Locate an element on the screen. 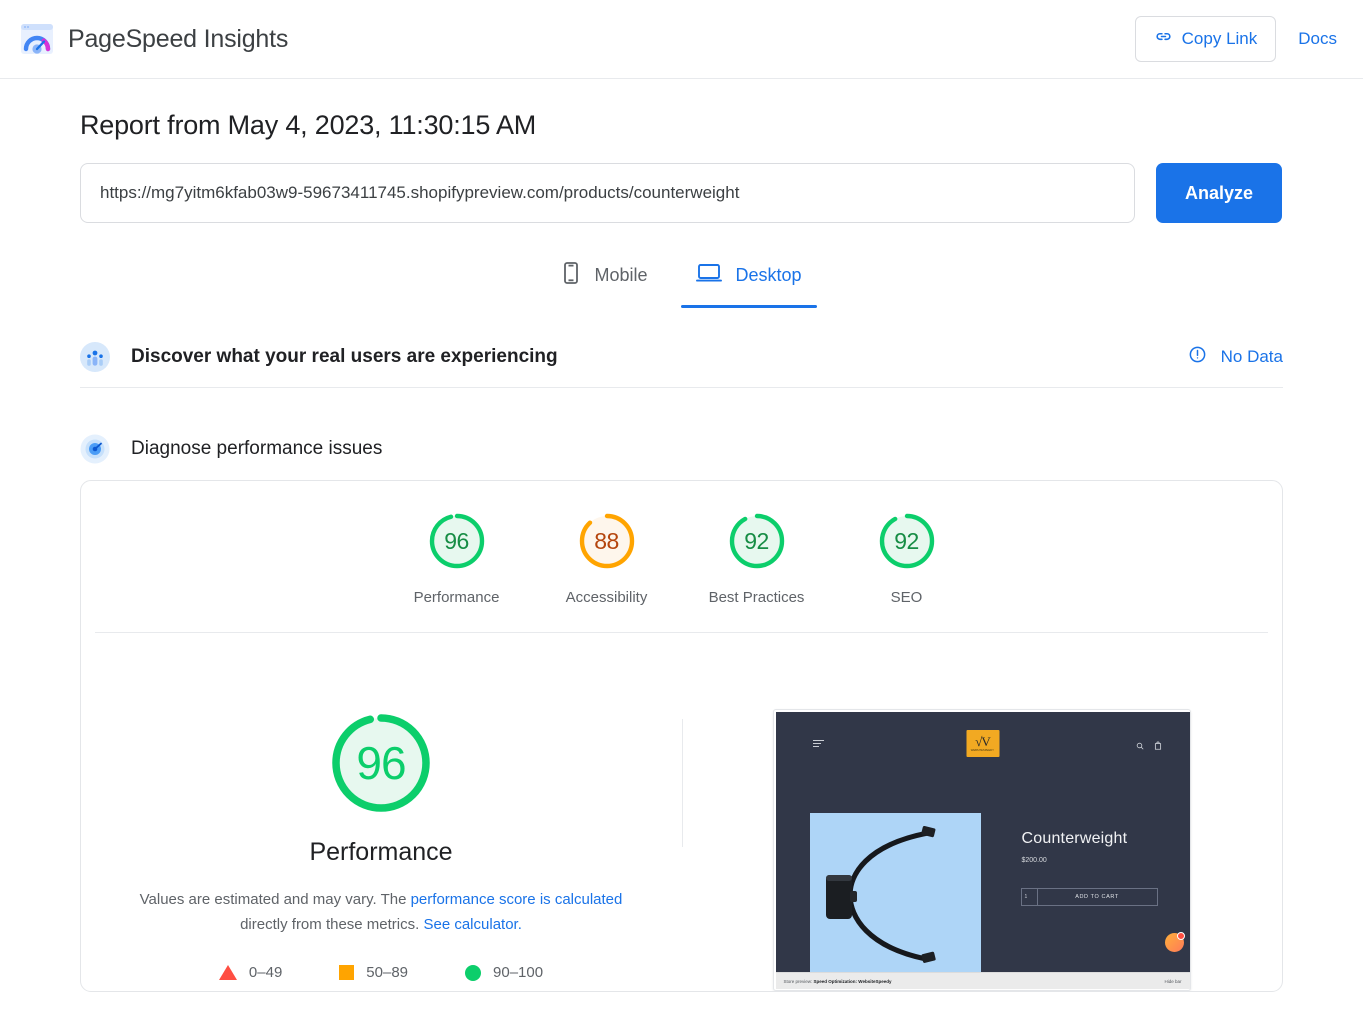 Image resolution: width=1363 pixels, height=1032 pixels. circle-icon is located at coordinates (473, 972).